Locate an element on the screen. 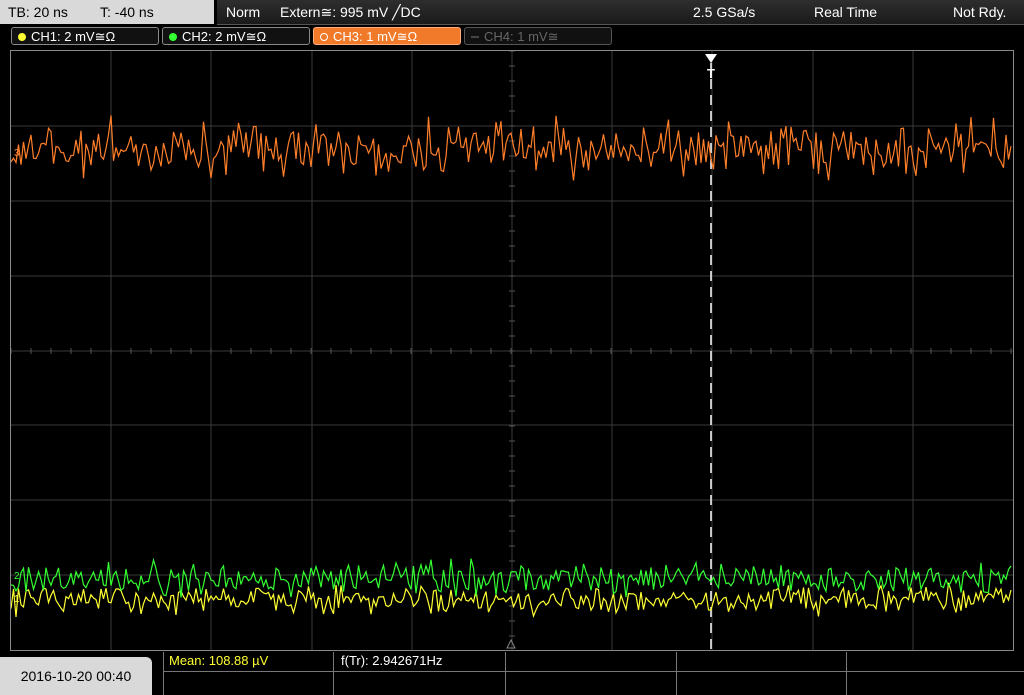  ch3-label: CH3: 1 mV≅Ω is located at coordinates (375, 36).